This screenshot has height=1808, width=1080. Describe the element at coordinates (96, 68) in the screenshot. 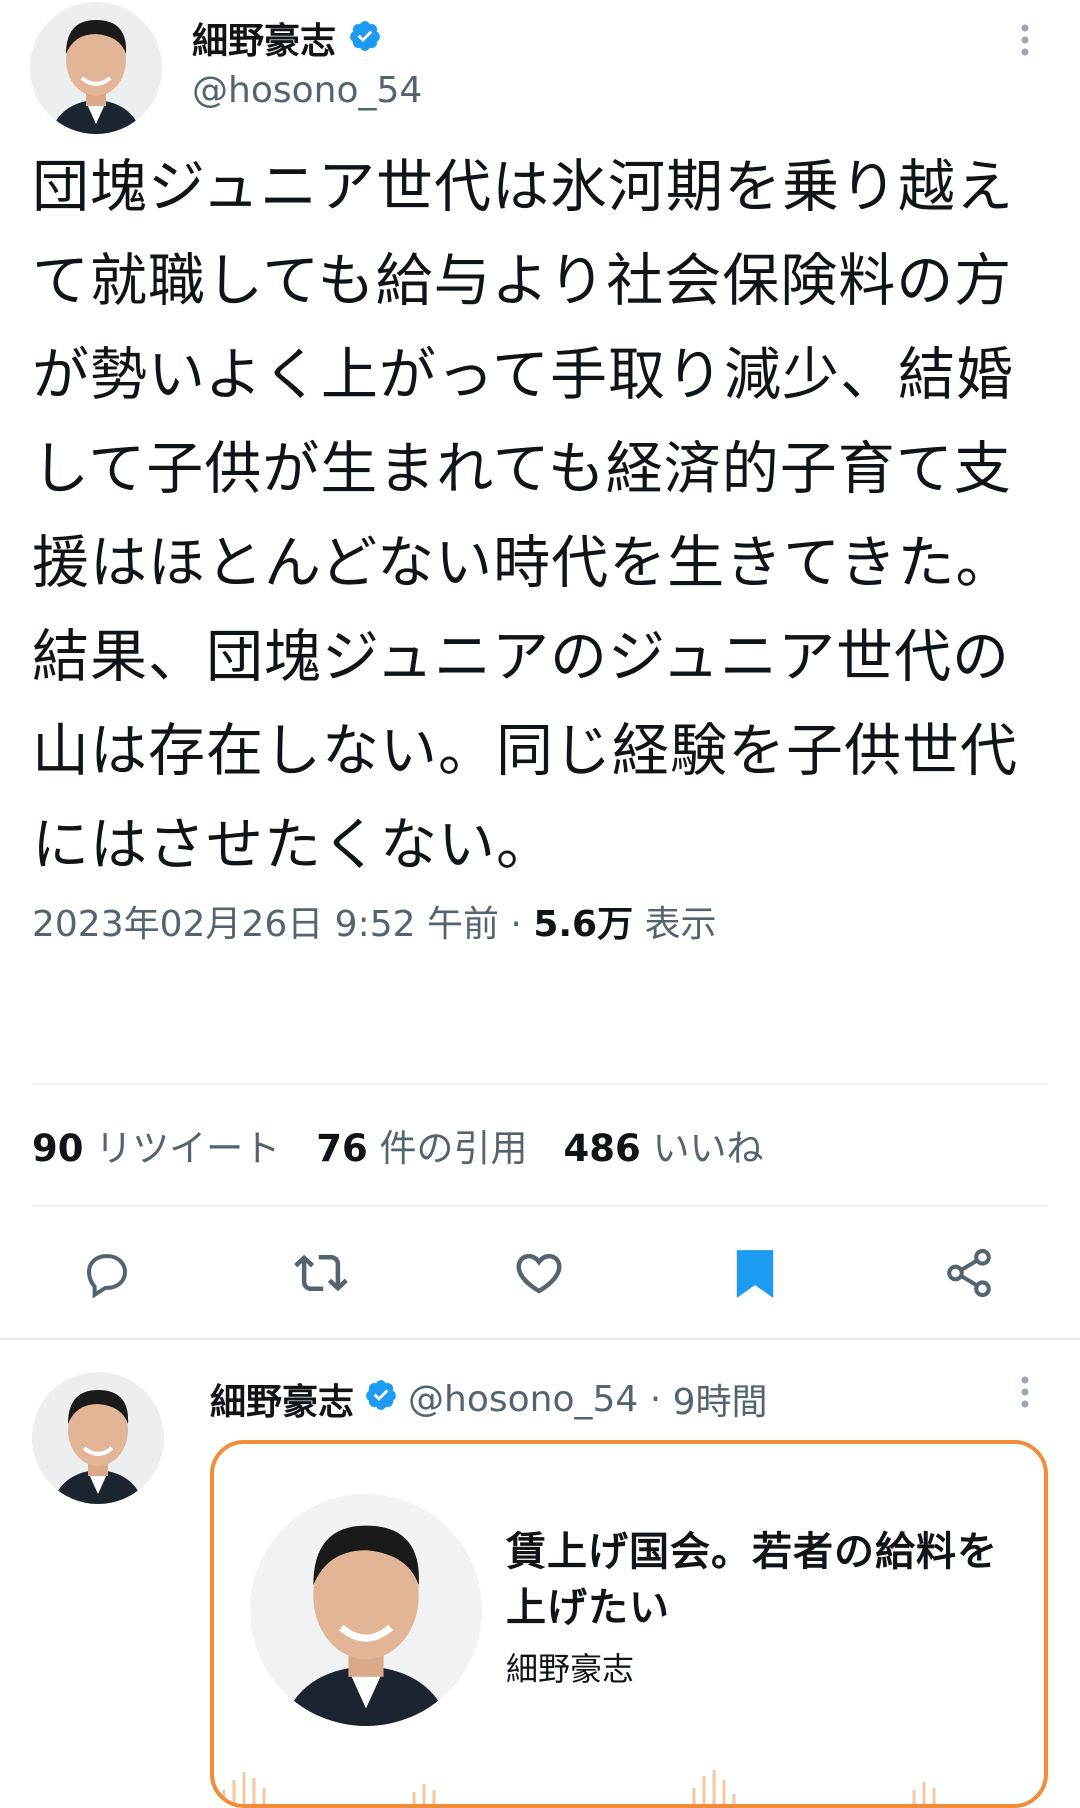

I see `author-avatar` at that location.